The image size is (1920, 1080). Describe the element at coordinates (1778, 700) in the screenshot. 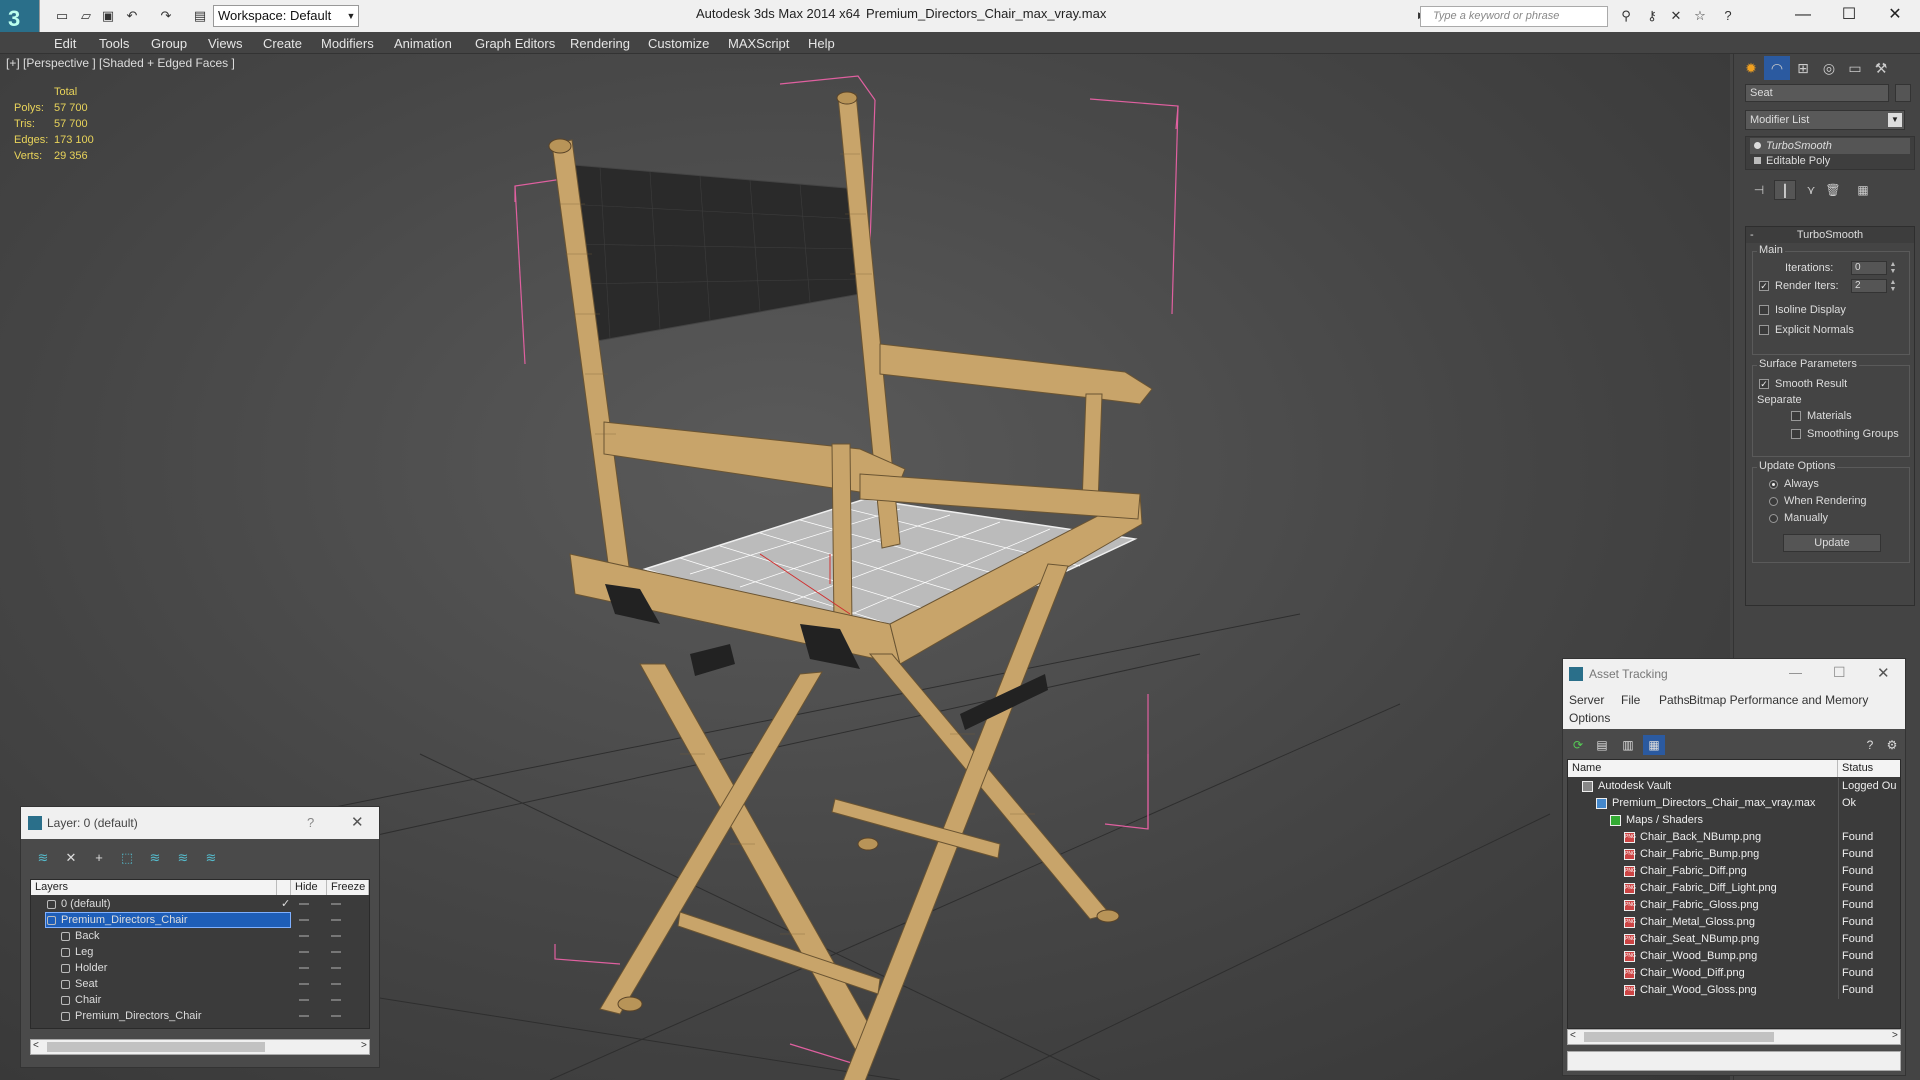

I see `menu-bitmap-performance: Bitmap Performance and Memory` at that location.